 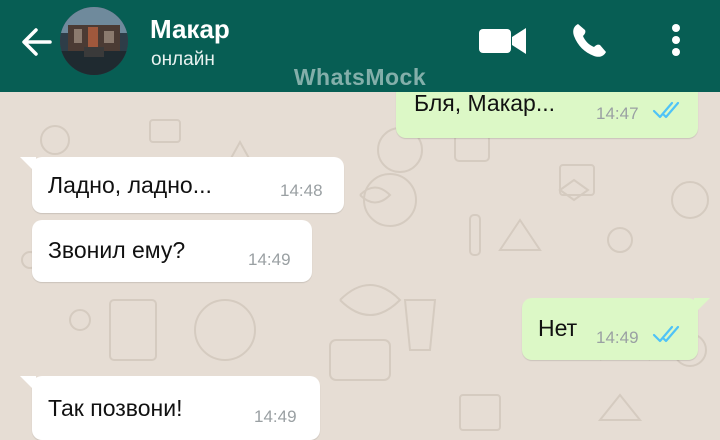 What do you see at coordinates (301, 190) in the screenshot?
I see `message-time: 14:48` at bounding box center [301, 190].